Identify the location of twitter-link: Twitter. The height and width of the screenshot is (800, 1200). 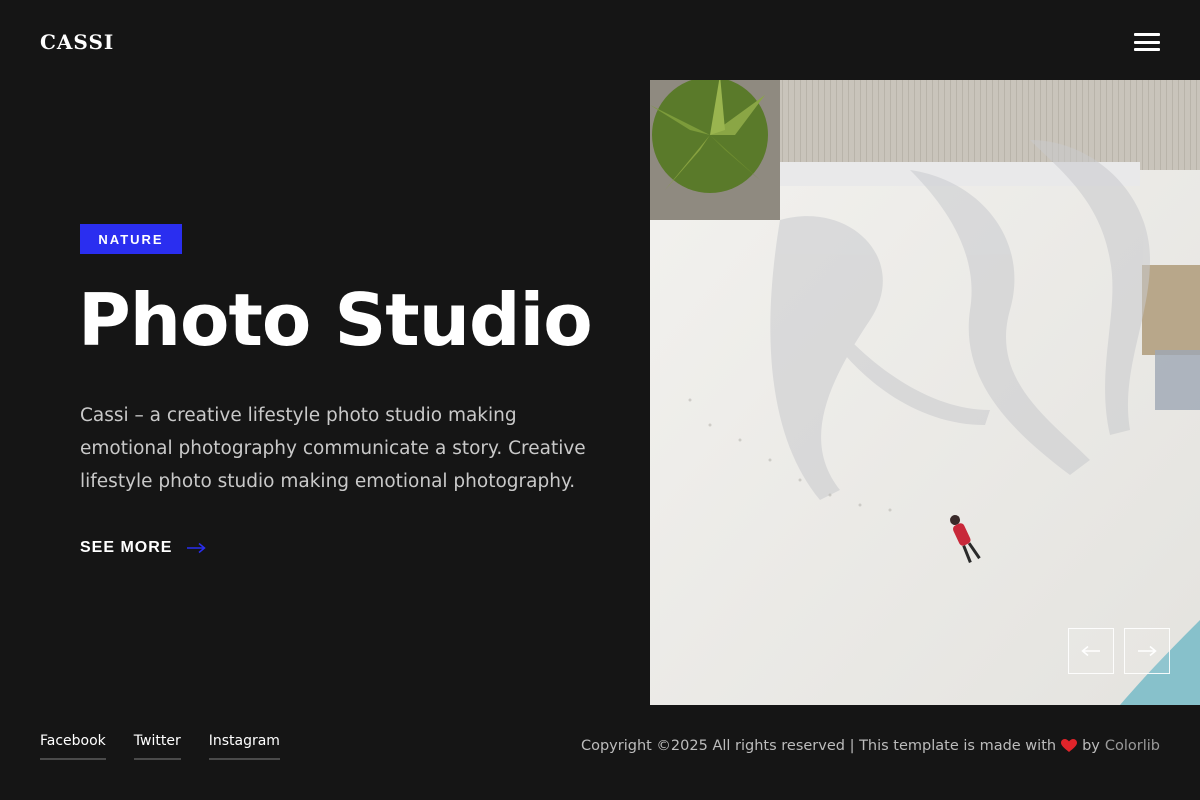
(157, 746).